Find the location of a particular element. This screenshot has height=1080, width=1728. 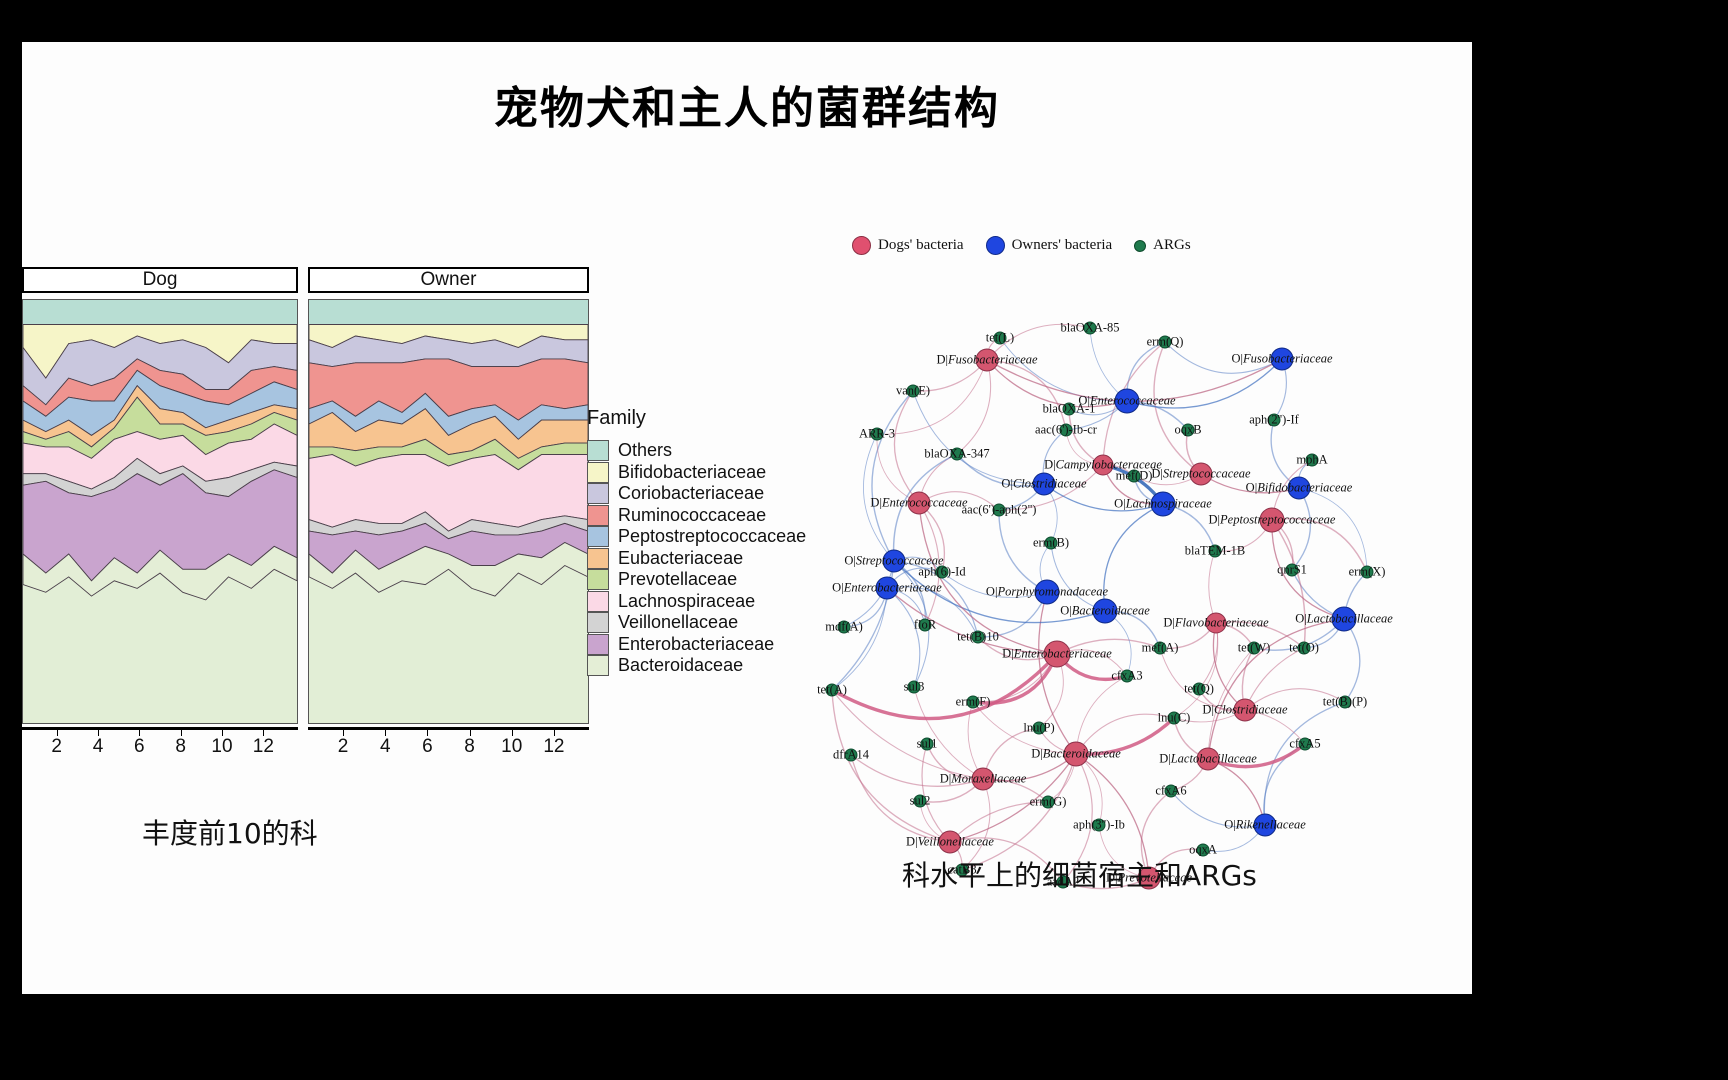

caption-left: 丰度前10的科 is located at coordinates (230, 833).